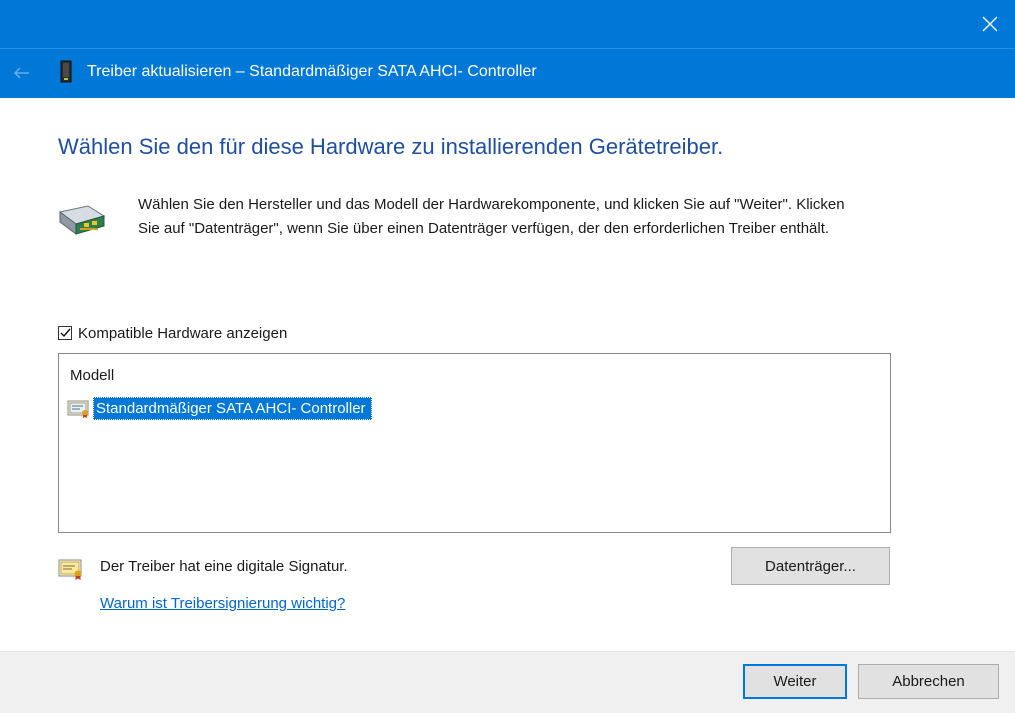  What do you see at coordinates (795, 681) in the screenshot?
I see `next-button: Weiter` at bounding box center [795, 681].